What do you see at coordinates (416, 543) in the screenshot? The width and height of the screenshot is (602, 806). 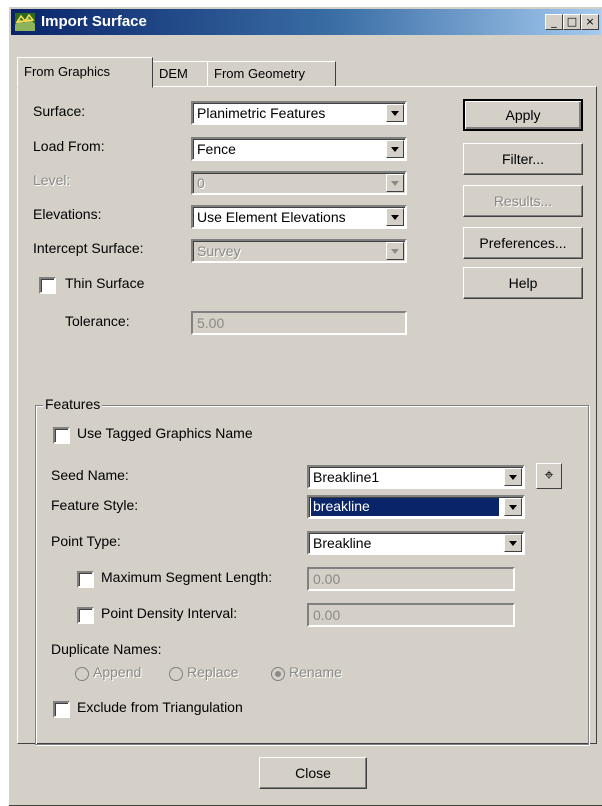 I see `point-type-select: Breakline` at bounding box center [416, 543].